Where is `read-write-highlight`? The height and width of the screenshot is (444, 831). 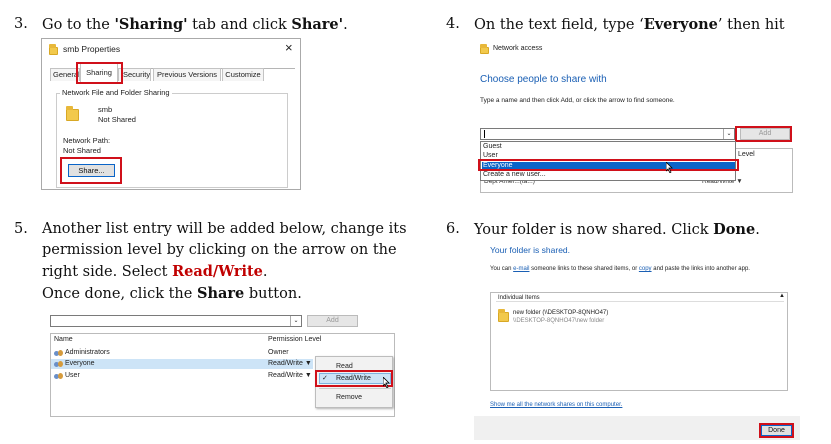 read-write-highlight is located at coordinates (354, 378).